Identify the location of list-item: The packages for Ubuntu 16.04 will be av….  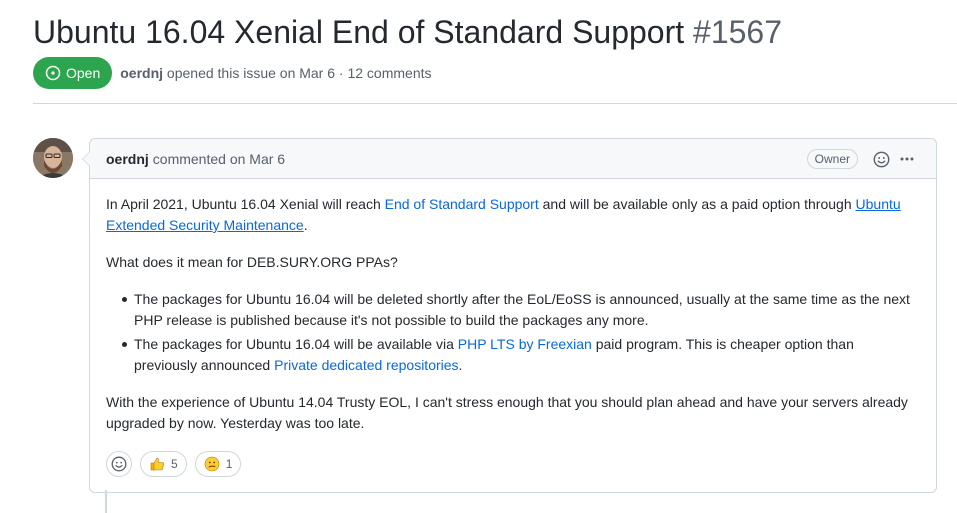
(513, 355).